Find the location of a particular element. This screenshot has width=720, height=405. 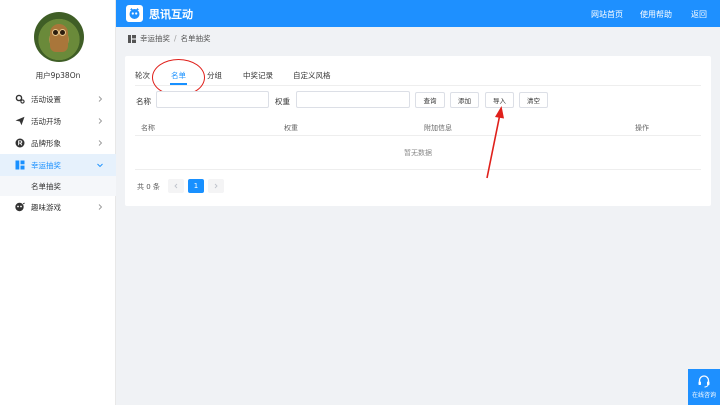

weight-label: 权重 is located at coordinates (282, 101).